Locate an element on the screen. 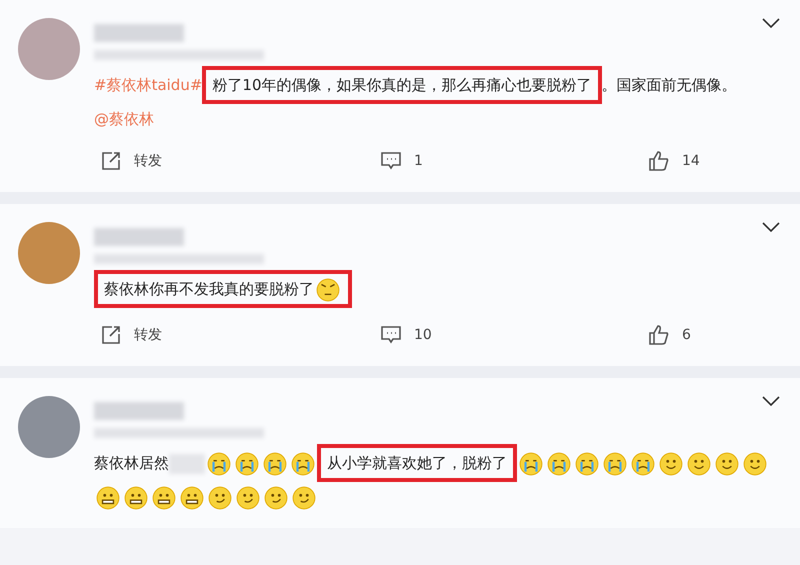 This screenshot has width=800, height=565. comment-text: 。国家面前无偶 is located at coordinates (654, 85).